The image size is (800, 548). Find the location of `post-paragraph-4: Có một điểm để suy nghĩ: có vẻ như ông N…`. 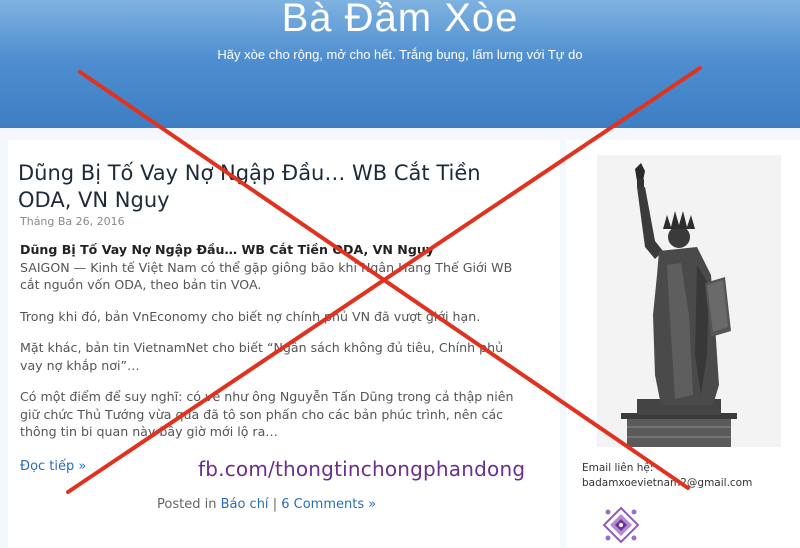

post-paragraph-4: Có một điểm để suy nghĩ: có vẻ như ông N… is located at coordinates (267, 414).